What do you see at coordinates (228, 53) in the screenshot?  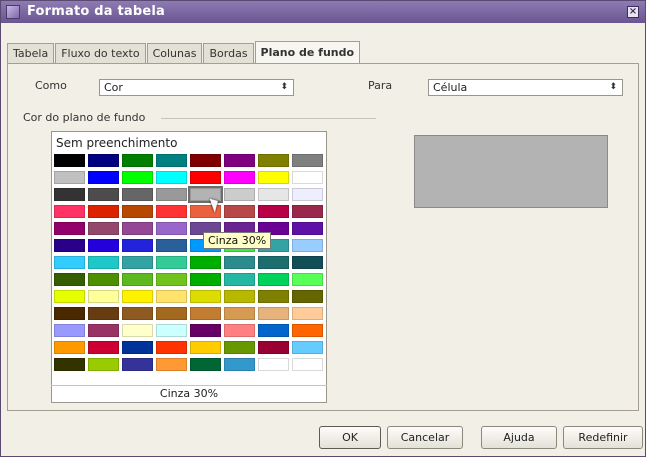 I see `tab-bordas: Bordas` at bounding box center [228, 53].